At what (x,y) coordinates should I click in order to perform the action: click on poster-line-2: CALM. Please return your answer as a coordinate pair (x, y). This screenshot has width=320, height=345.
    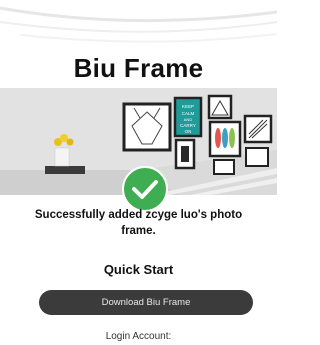
    Looking at the image, I should click on (188, 113).